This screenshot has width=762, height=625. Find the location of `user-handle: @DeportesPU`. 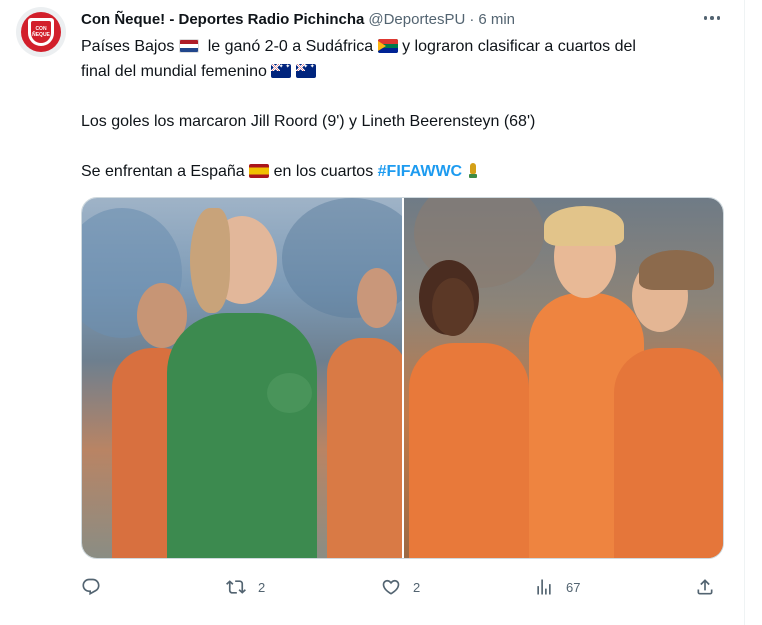

user-handle: @DeportesPU is located at coordinates (416, 19).